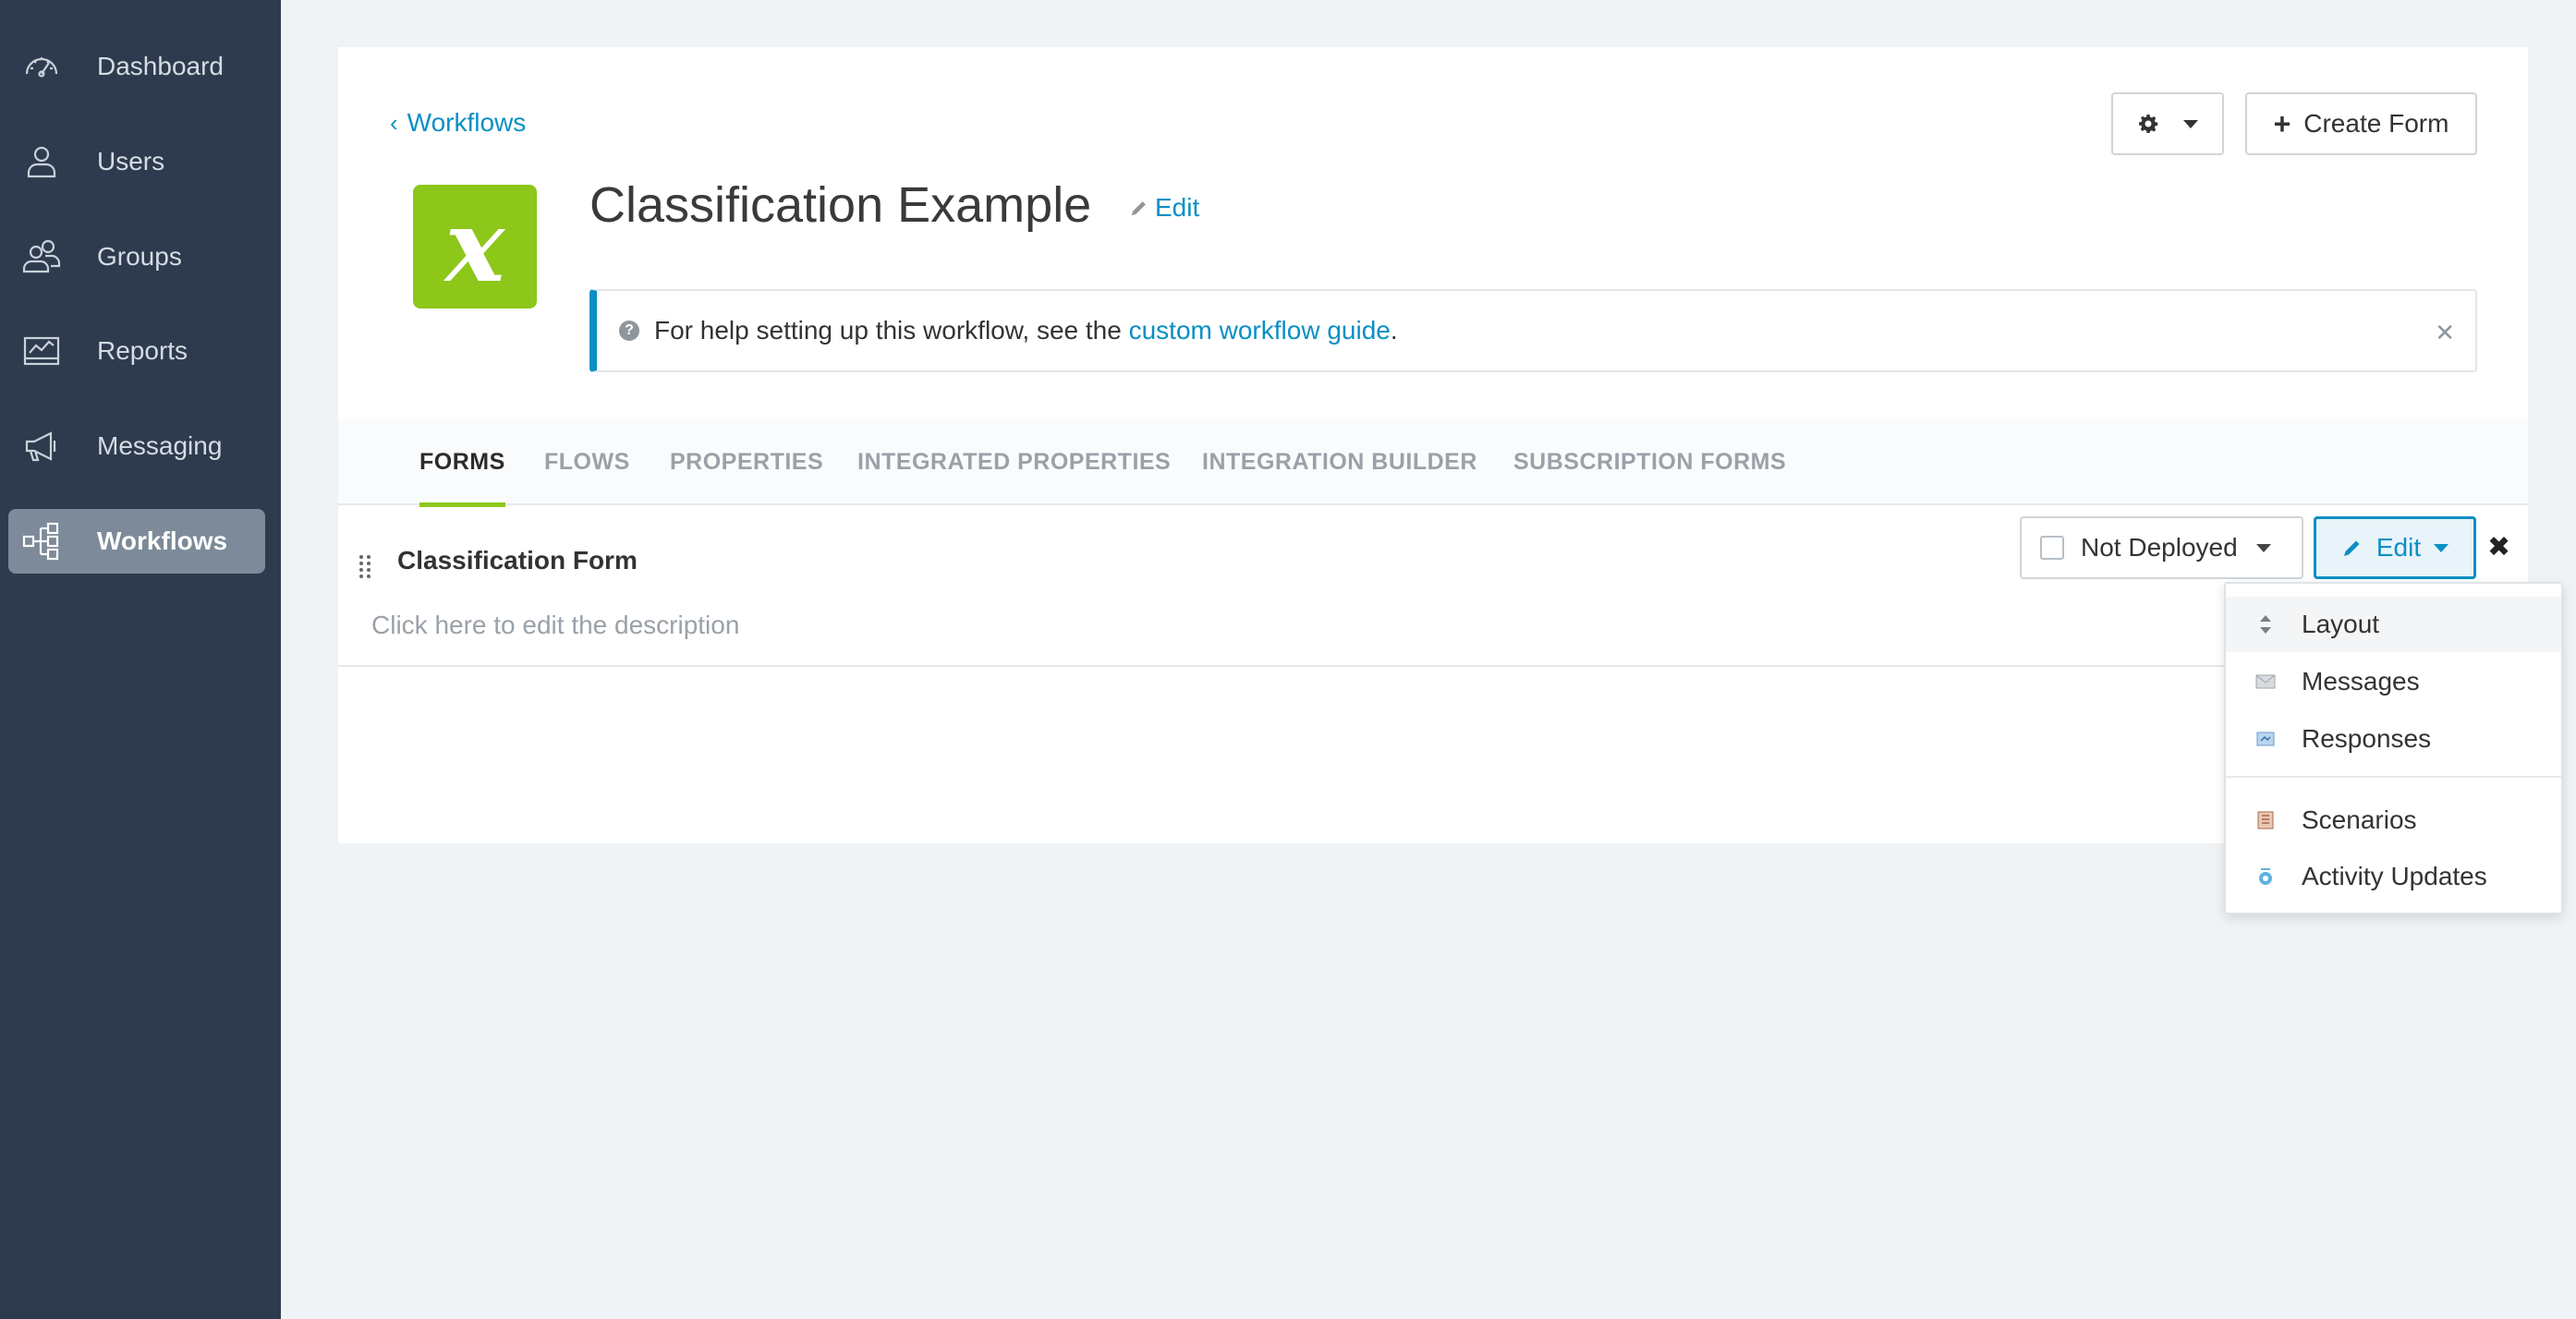 This screenshot has width=2576, height=1319. I want to click on plus-icon: +, so click(2282, 123).